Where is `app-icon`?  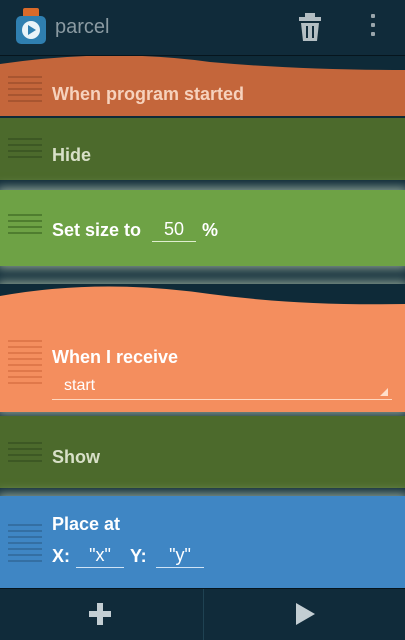 app-icon is located at coordinates (31, 27).